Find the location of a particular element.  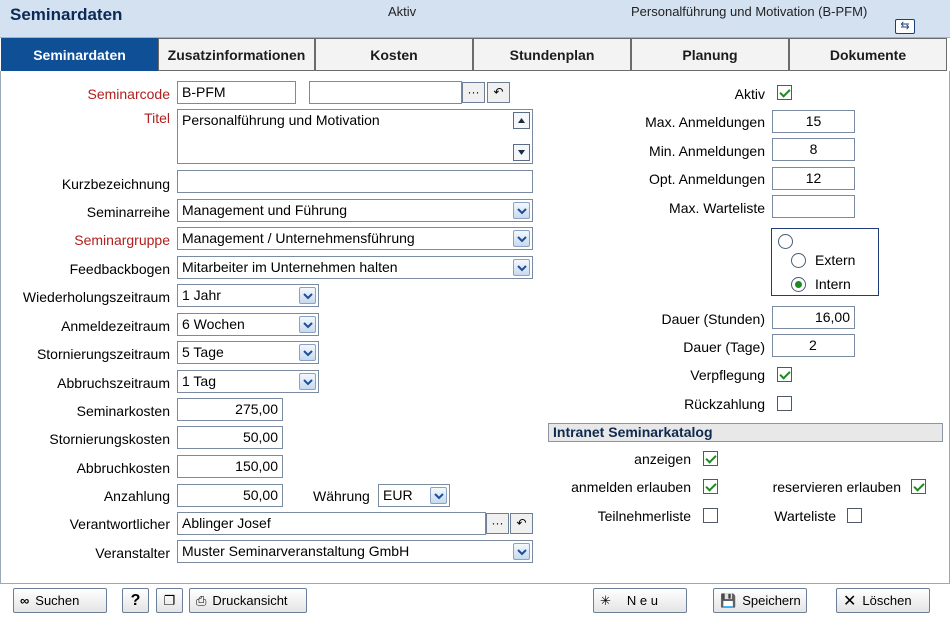

opt-anmeldungen-label: Opt. Anmeldungen is located at coordinates (707, 179).